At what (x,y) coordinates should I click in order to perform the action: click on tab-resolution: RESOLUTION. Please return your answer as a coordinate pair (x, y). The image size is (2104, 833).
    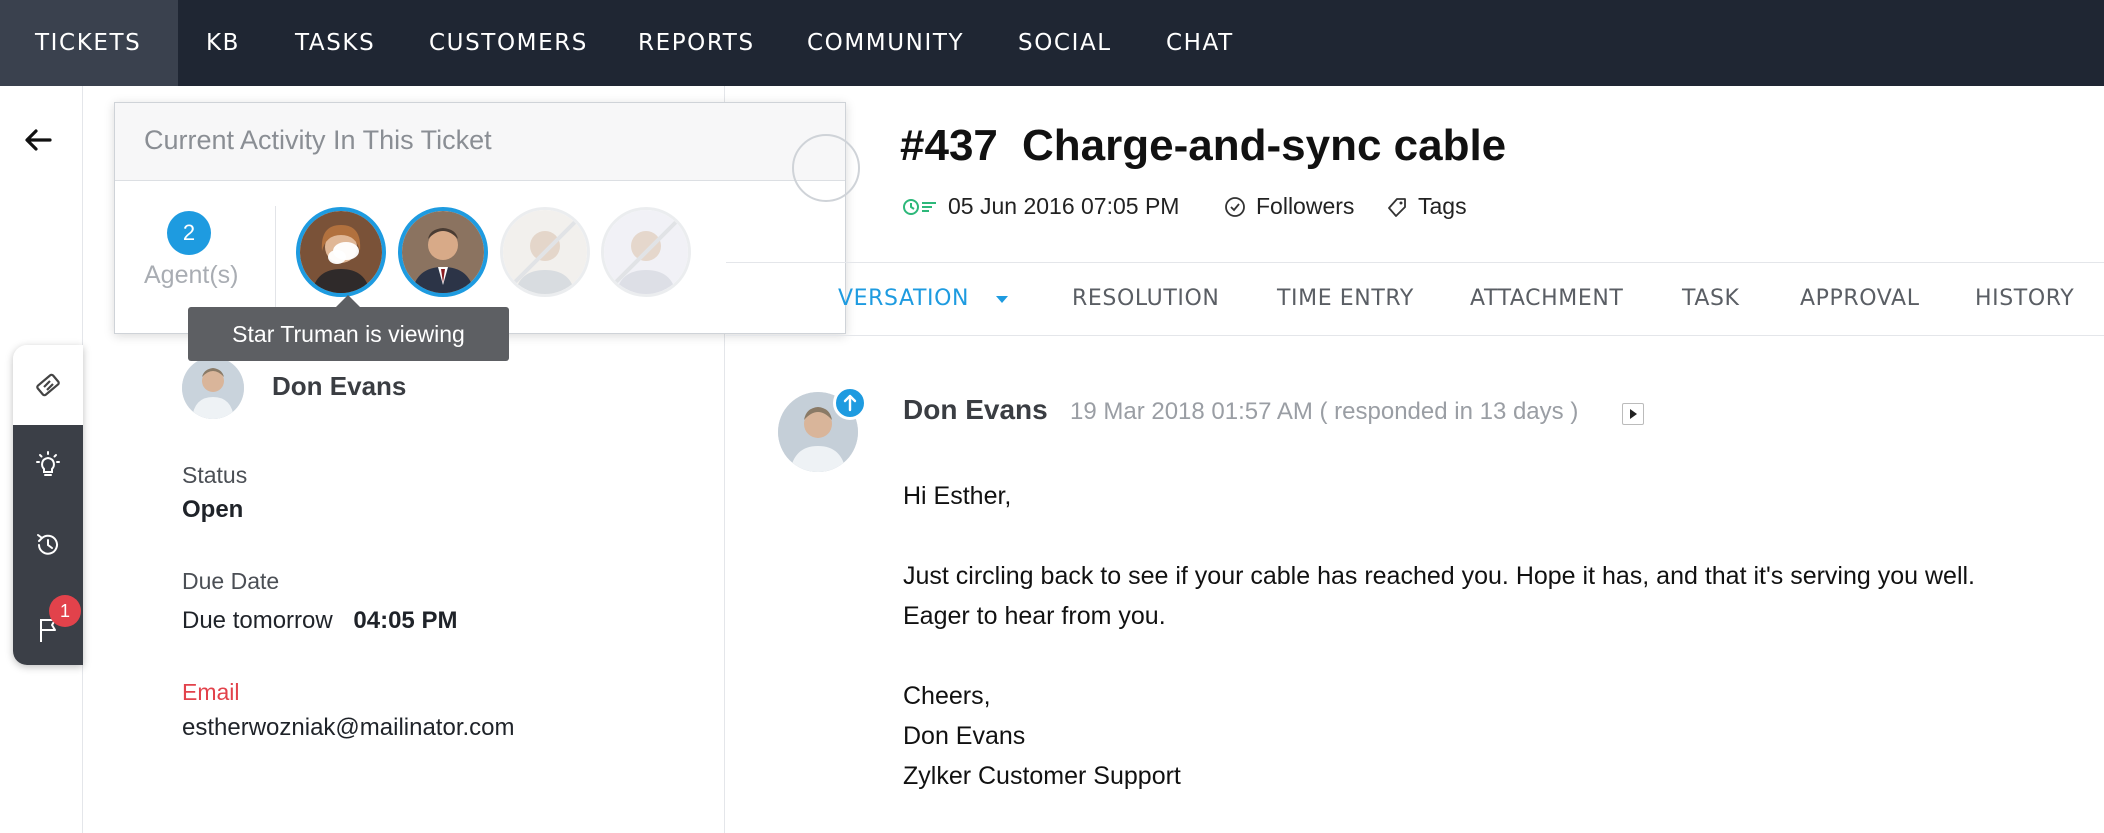
    Looking at the image, I should click on (1145, 299).